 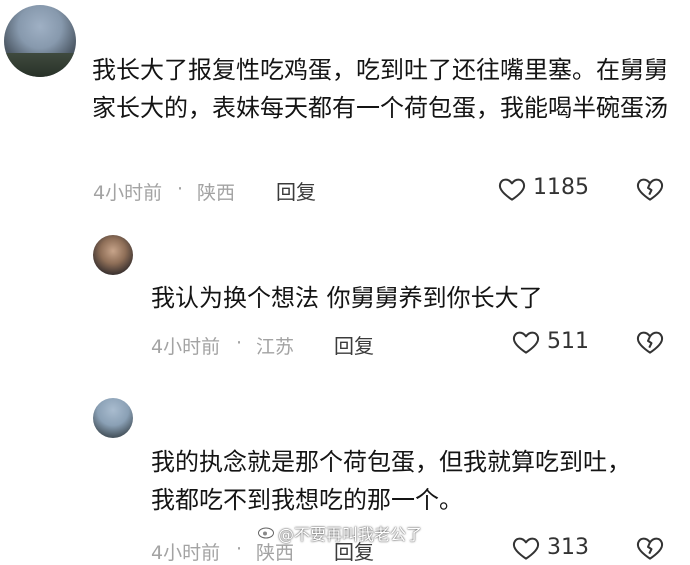 What do you see at coordinates (391, 481) in the screenshot?
I see `comment-text: 我的执念就是那个荷包蛋，但我就算吃到吐，我都吃不到我想吃的那一个。` at bounding box center [391, 481].